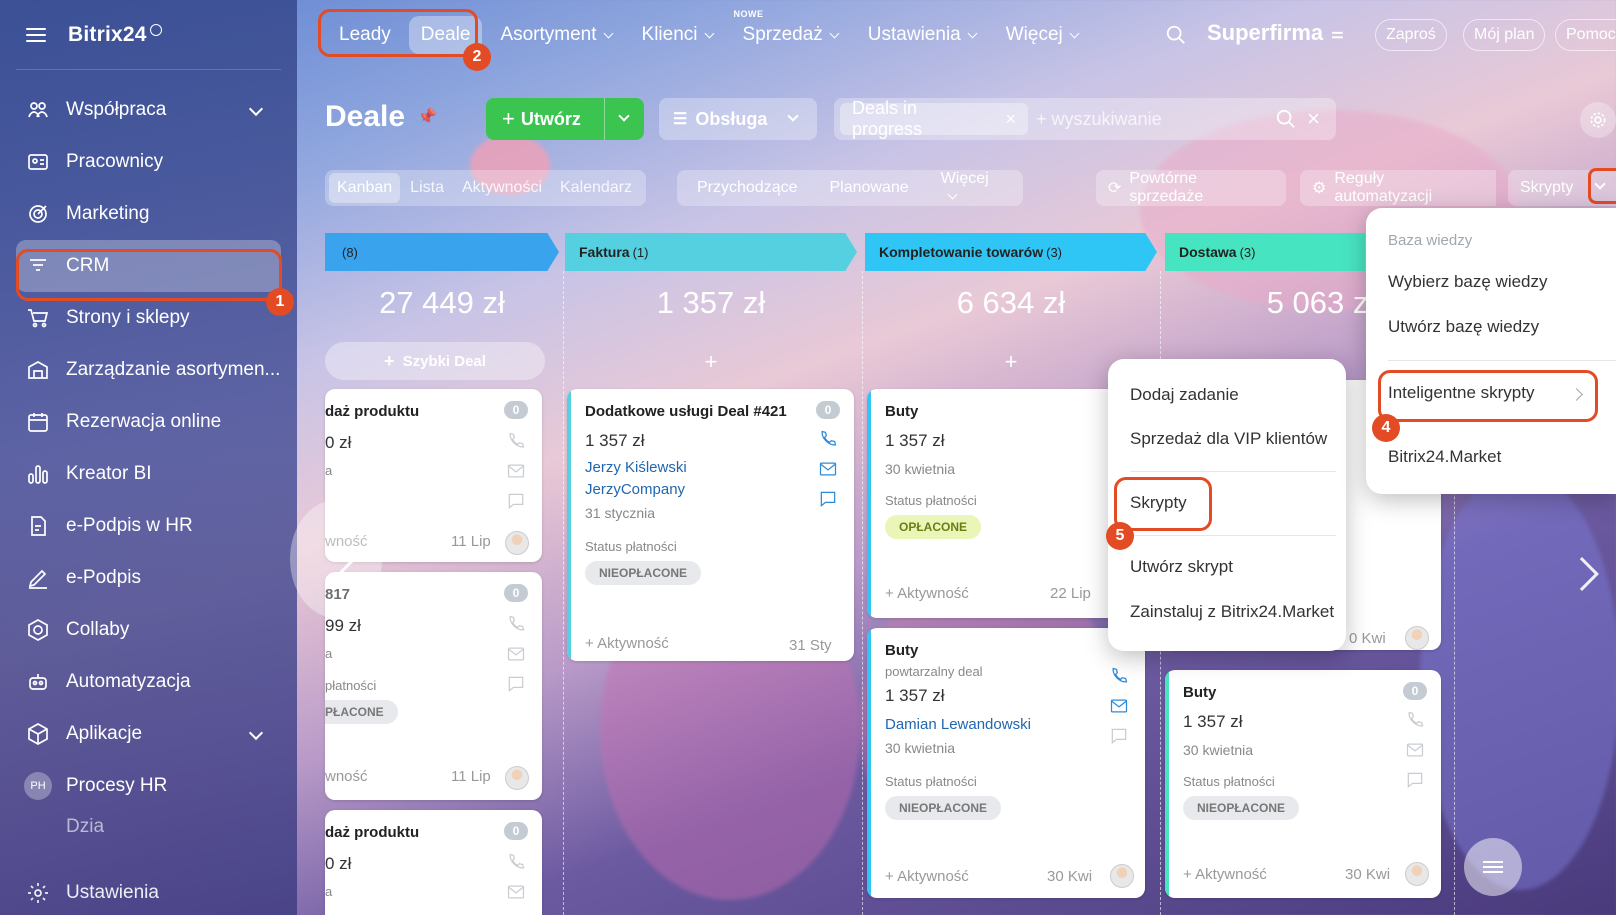 Image resolution: width=1616 pixels, height=915 pixels. Describe the element at coordinates (502, 188) in the screenshot. I see `view-aktywnosci: Aktywności` at that location.